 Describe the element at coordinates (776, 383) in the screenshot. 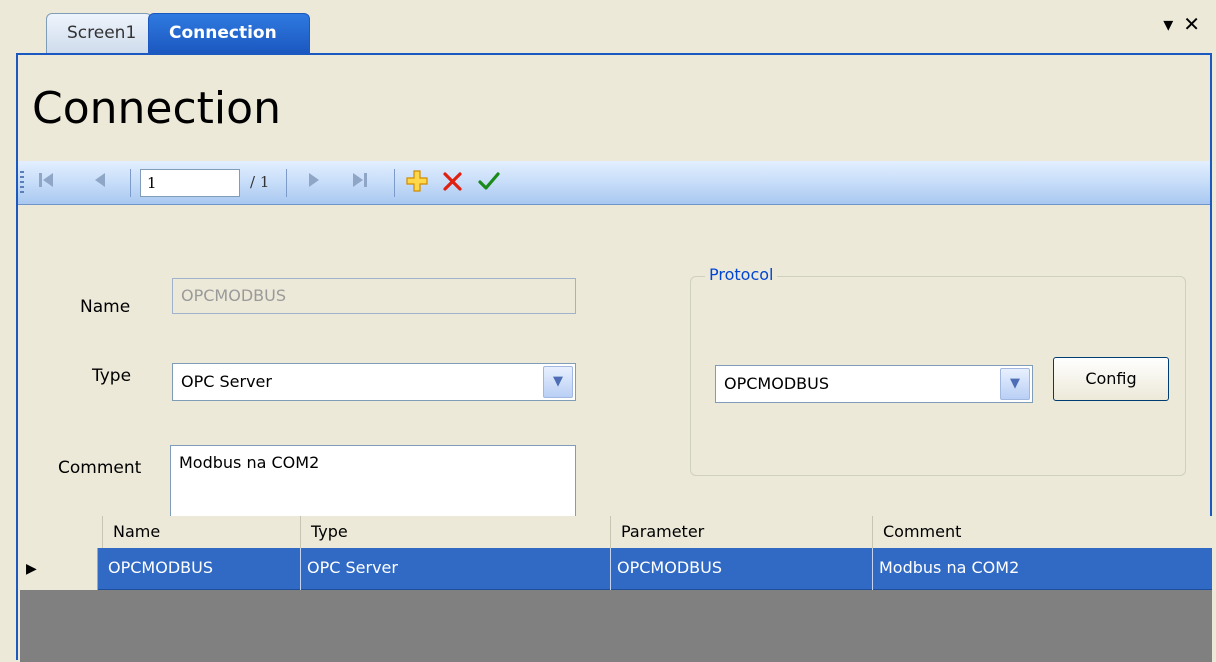

I see `protocol-select-value: OPCMODBUS` at that location.